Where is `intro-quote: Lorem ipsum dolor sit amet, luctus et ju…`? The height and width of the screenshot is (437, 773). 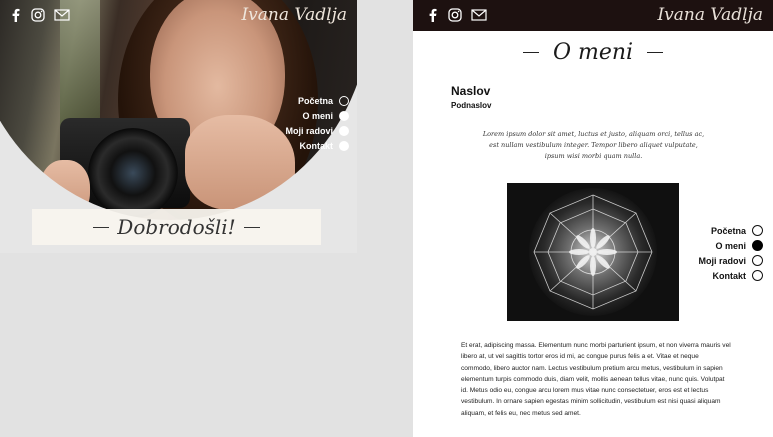 intro-quote: Lorem ipsum dolor sit amet, luctus et ju… is located at coordinates (593, 145).